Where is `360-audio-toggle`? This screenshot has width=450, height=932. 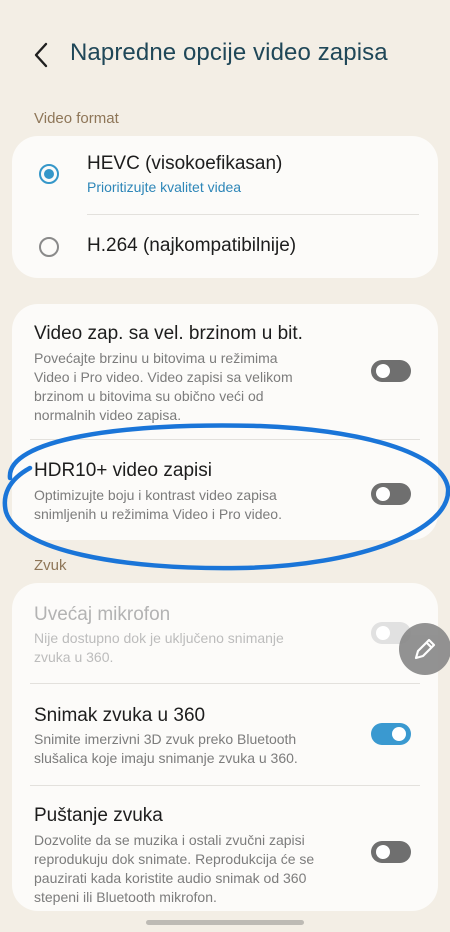 360-audio-toggle is located at coordinates (391, 734).